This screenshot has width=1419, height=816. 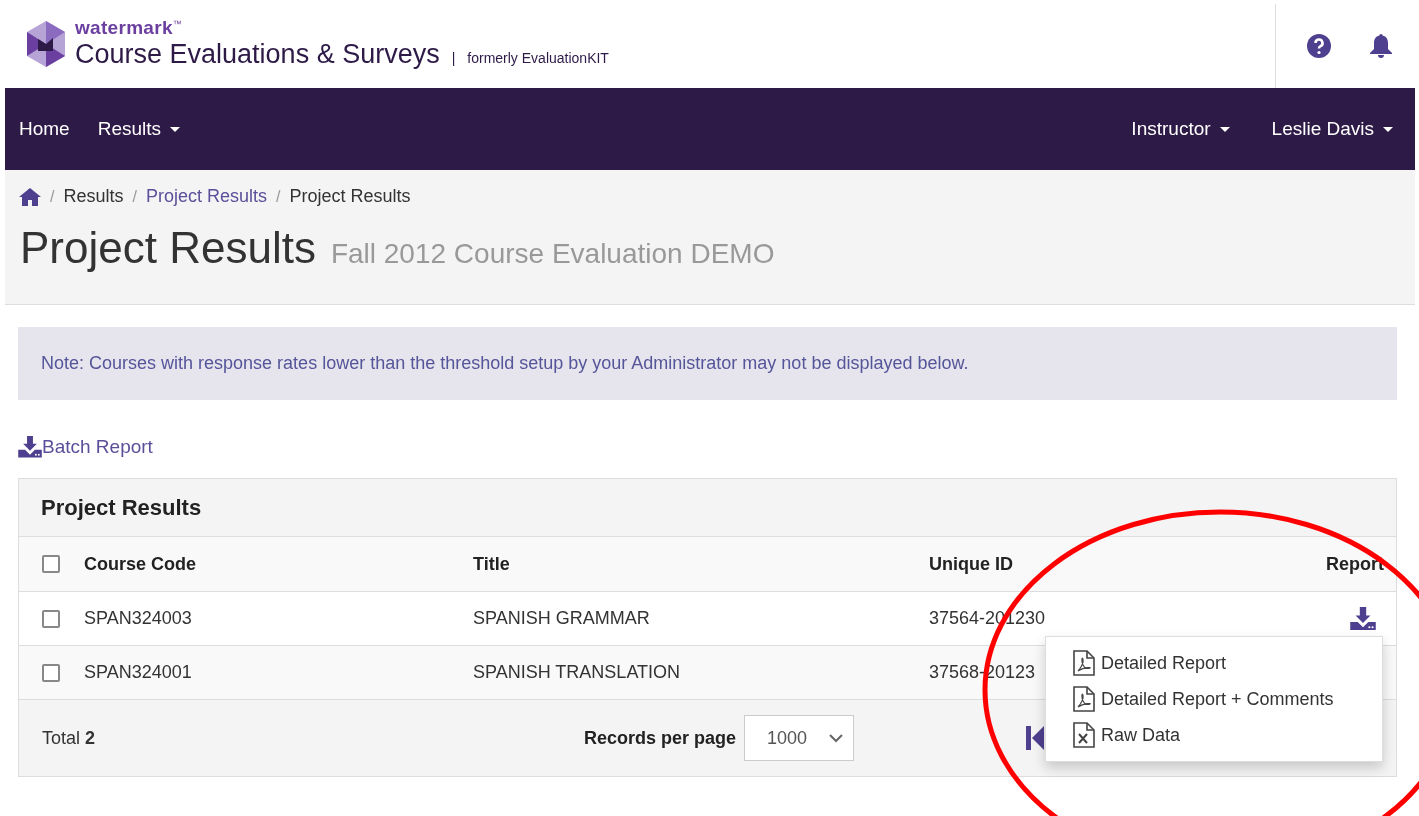 I want to click on chevron-down-icon, so click(x=836, y=738).